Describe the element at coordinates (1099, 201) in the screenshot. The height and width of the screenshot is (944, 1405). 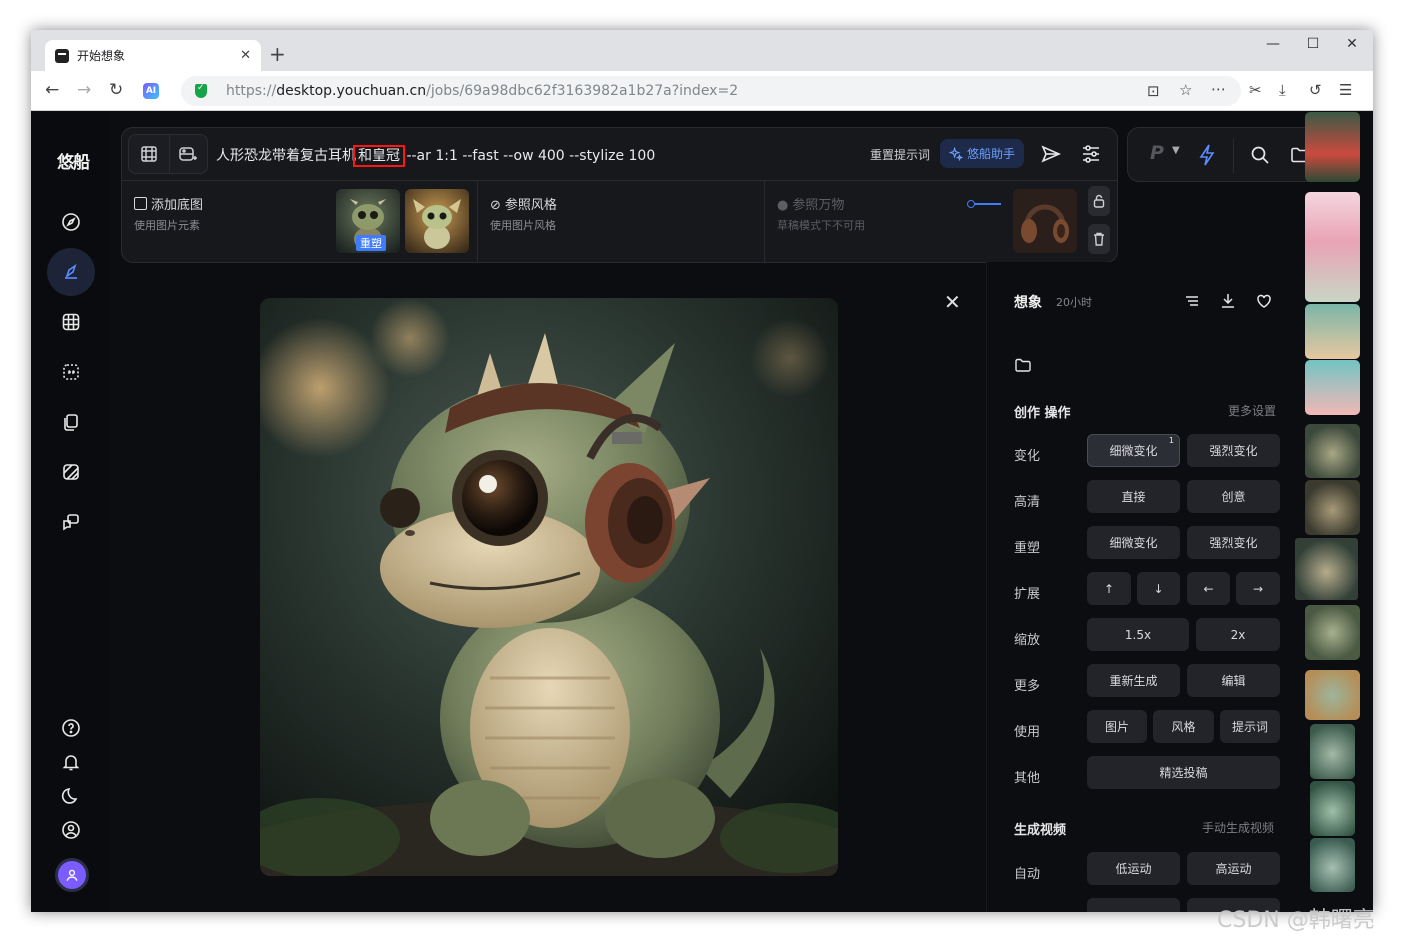
I see `lock-icon` at that location.